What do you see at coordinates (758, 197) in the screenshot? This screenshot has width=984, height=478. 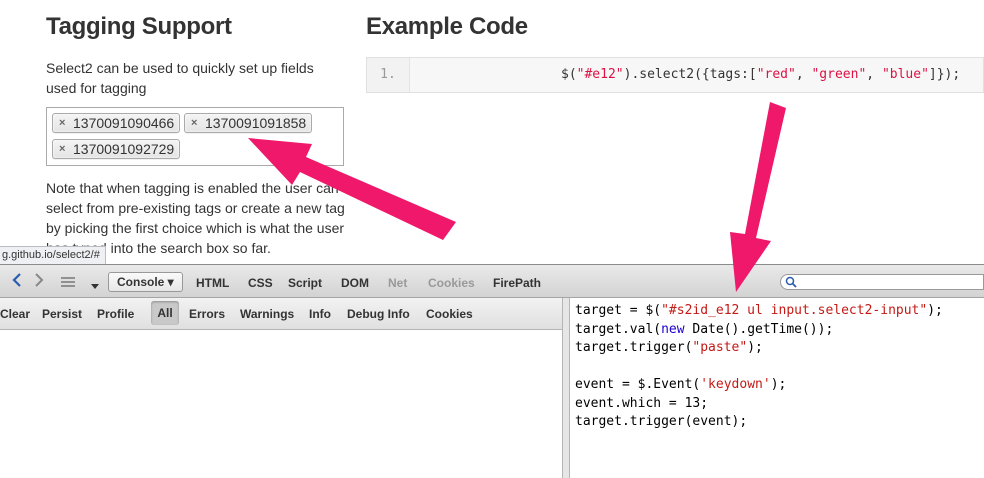 I see `annotation-arrow-right` at bounding box center [758, 197].